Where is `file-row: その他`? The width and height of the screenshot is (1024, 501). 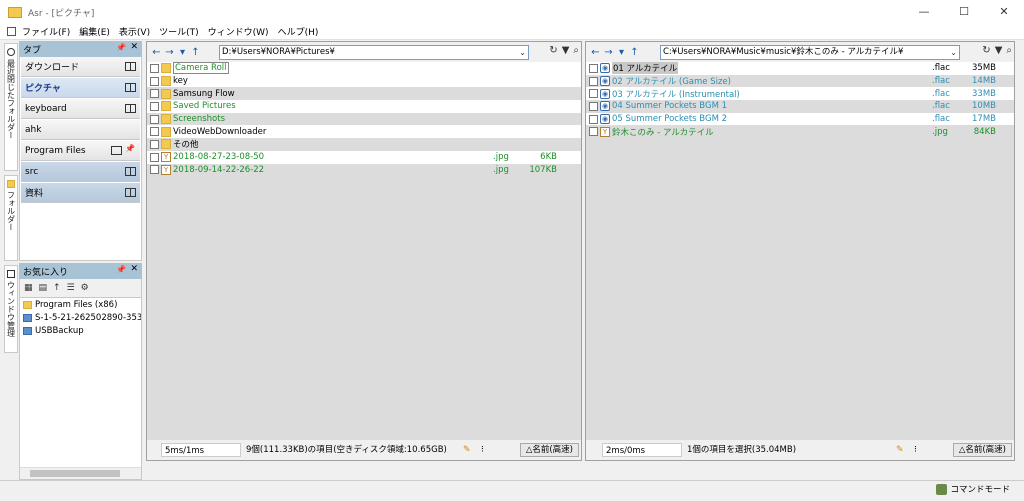 file-row: その他 is located at coordinates (364, 144).